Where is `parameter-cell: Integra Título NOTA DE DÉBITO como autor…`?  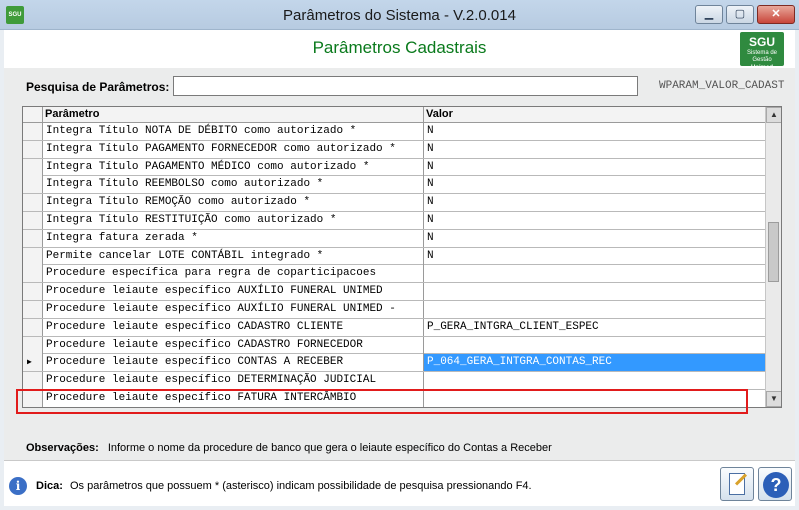 parameter-cell: Integra Título NOTA DE DÉBITO como autor… is located at coordinates (233, 131).